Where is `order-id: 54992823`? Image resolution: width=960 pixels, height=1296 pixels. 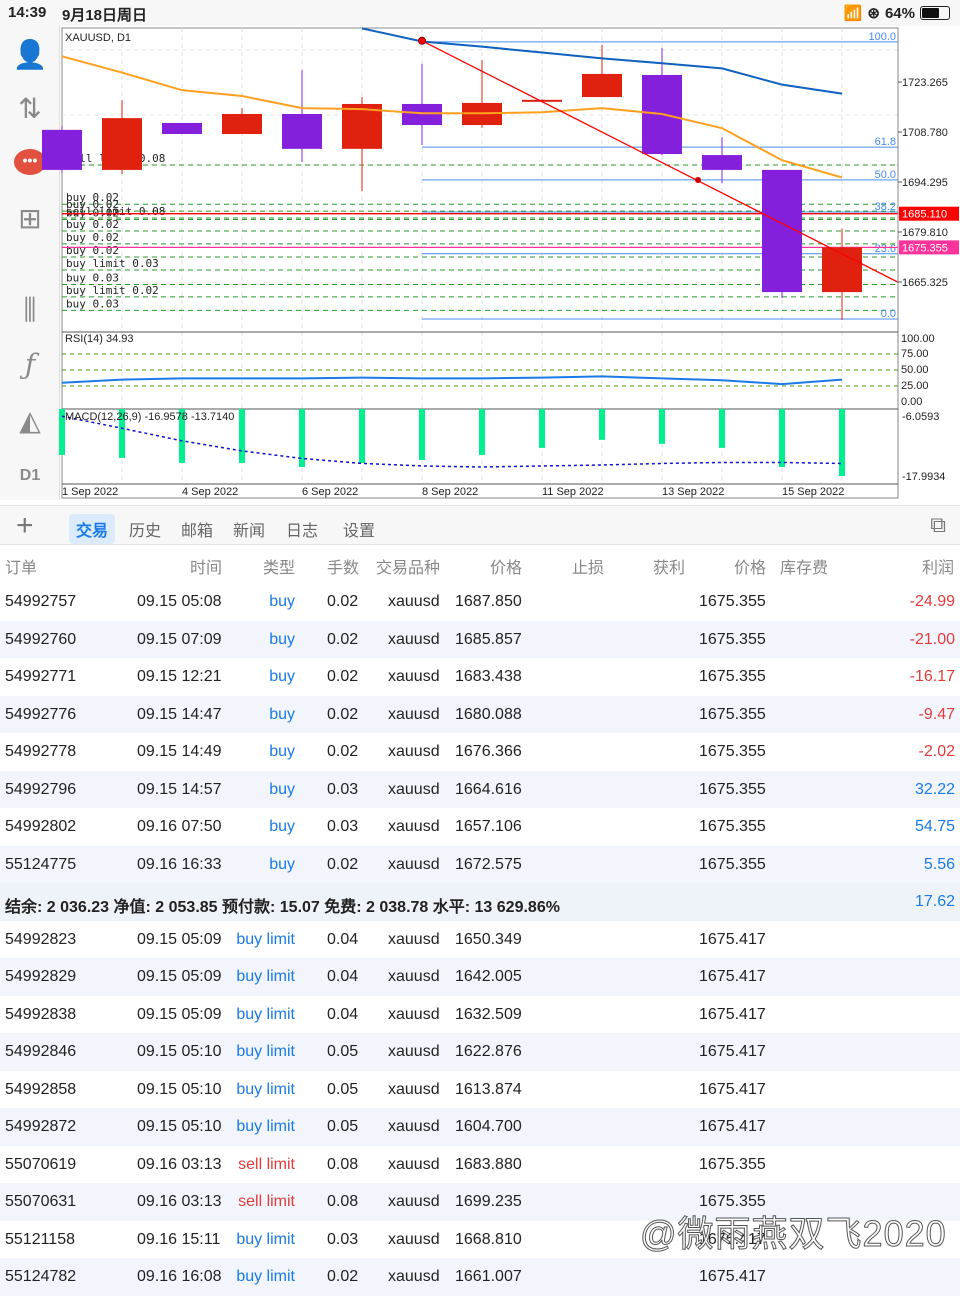
order-id: 54992823 is located at coordinates (41, 939).